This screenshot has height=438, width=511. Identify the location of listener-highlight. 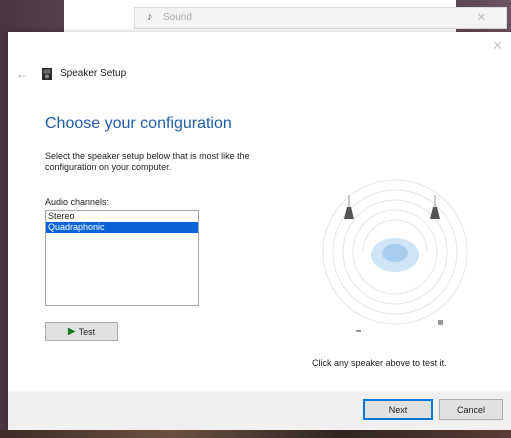
(395, 255).